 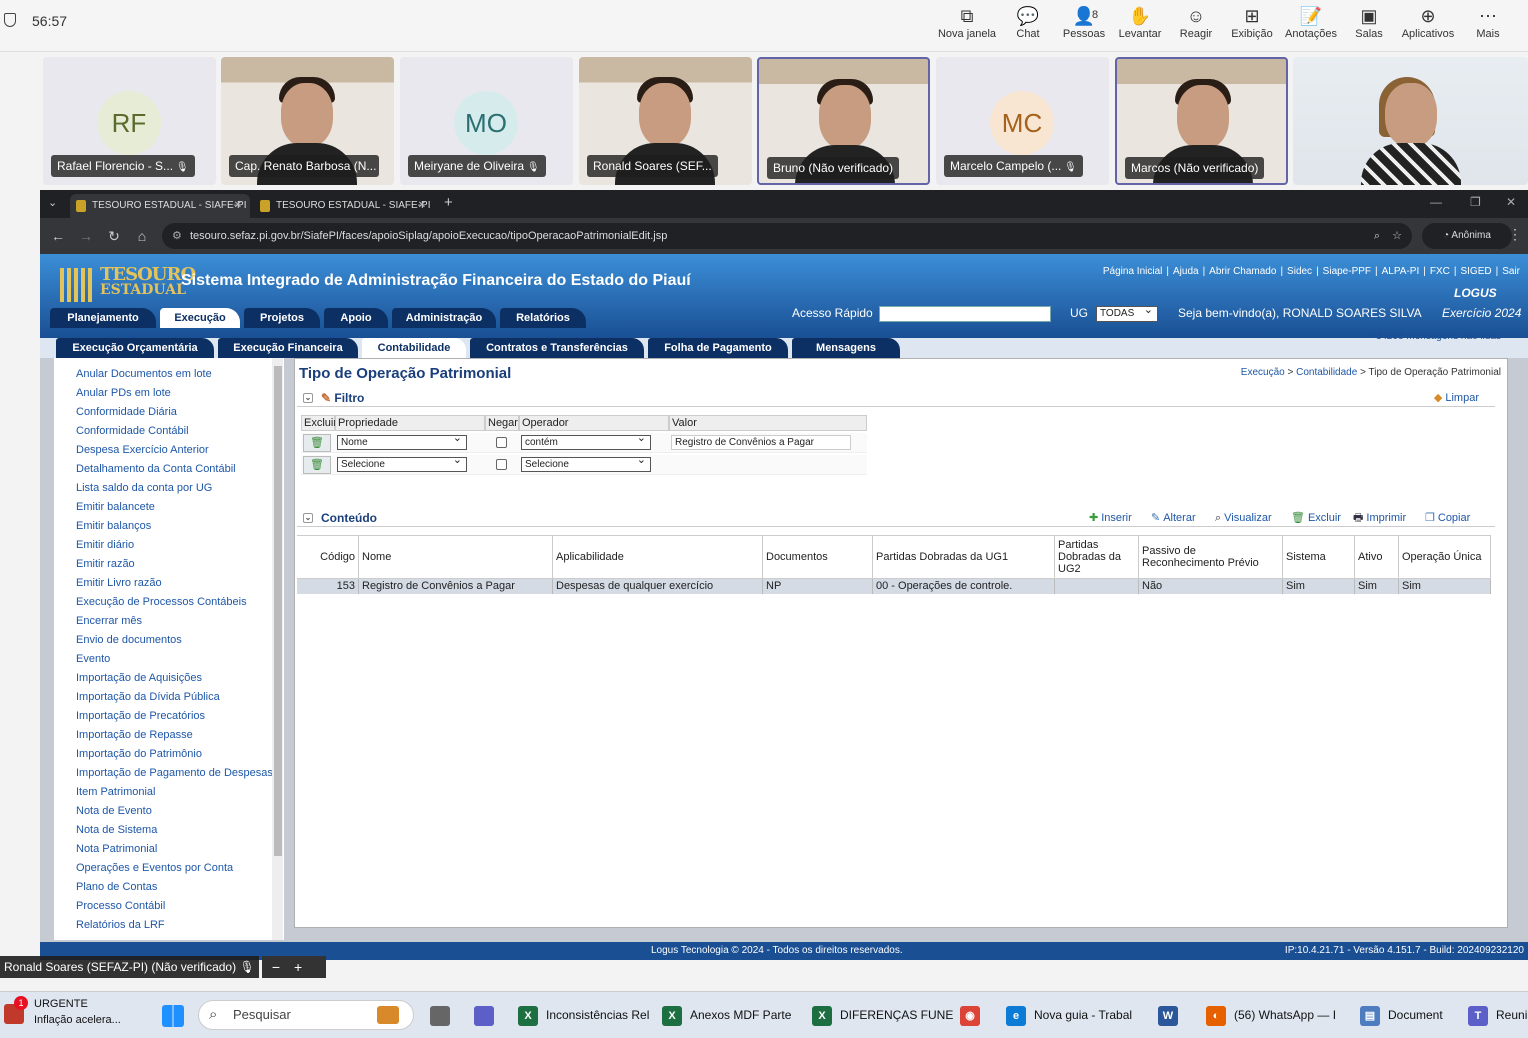 What do you see at coordinates (1271, 1015) in the screenshot?
I see `taskbar-app: ◐ (56) WhatsApp — I` at bounding box center [1271, 1015].